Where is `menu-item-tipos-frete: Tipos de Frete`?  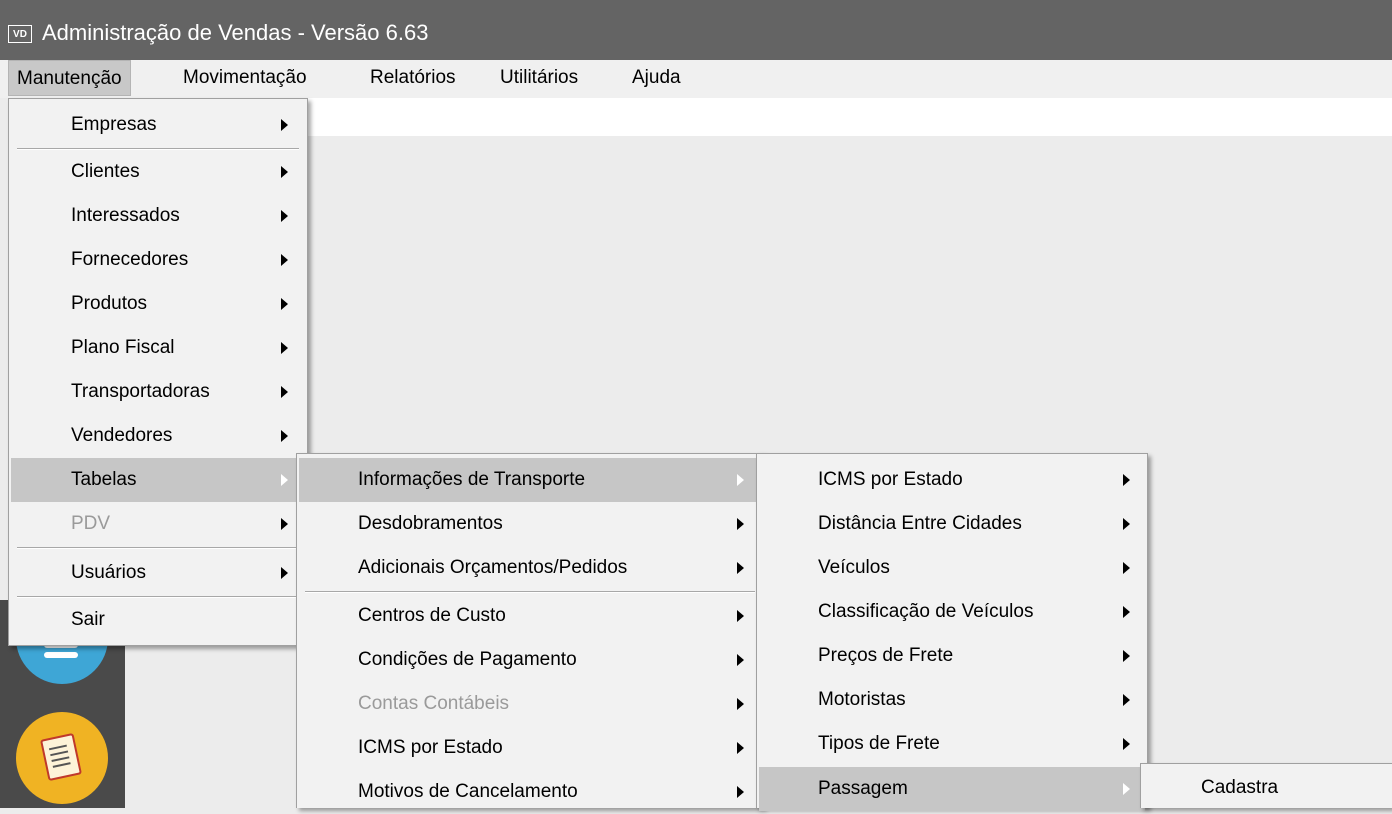
menu-item-tipos-frete: Tipos de Frete is located at coordinates (952, 744).